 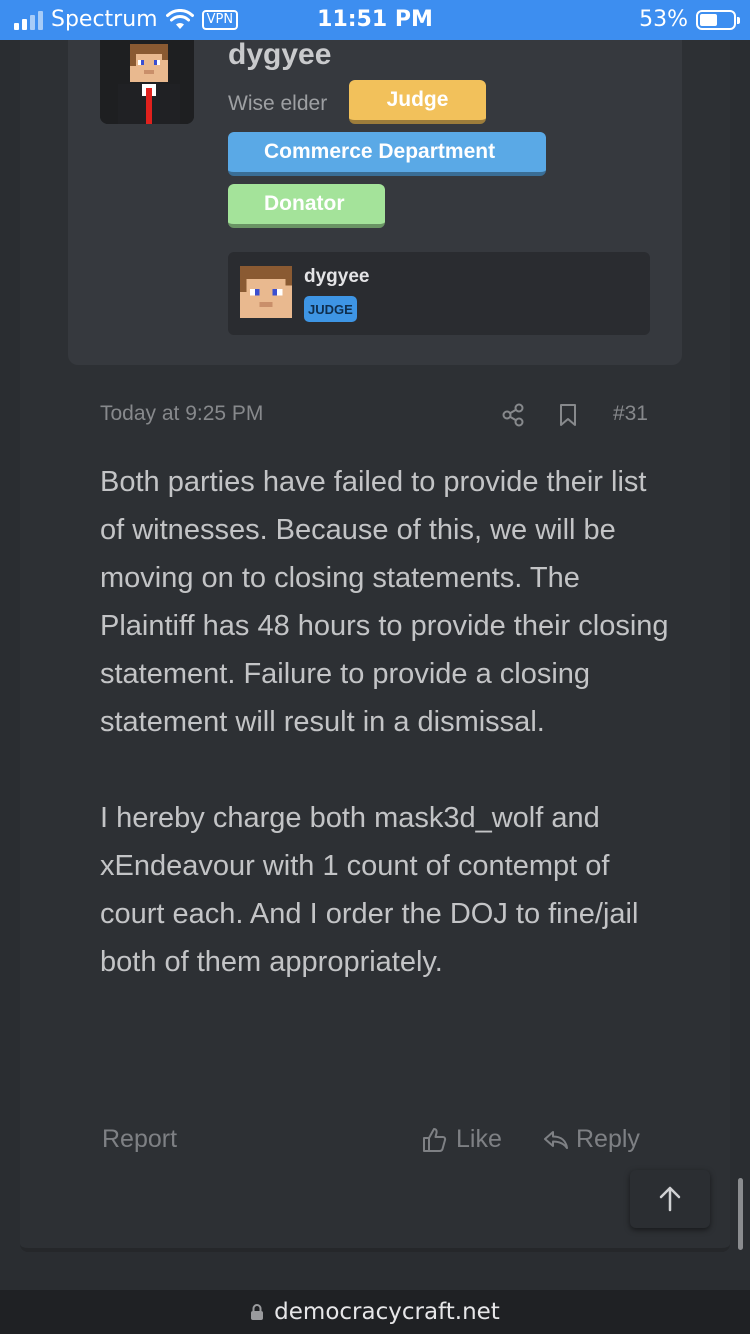 I want to click on battery-percent: 53%, so click(x=663, y=19).